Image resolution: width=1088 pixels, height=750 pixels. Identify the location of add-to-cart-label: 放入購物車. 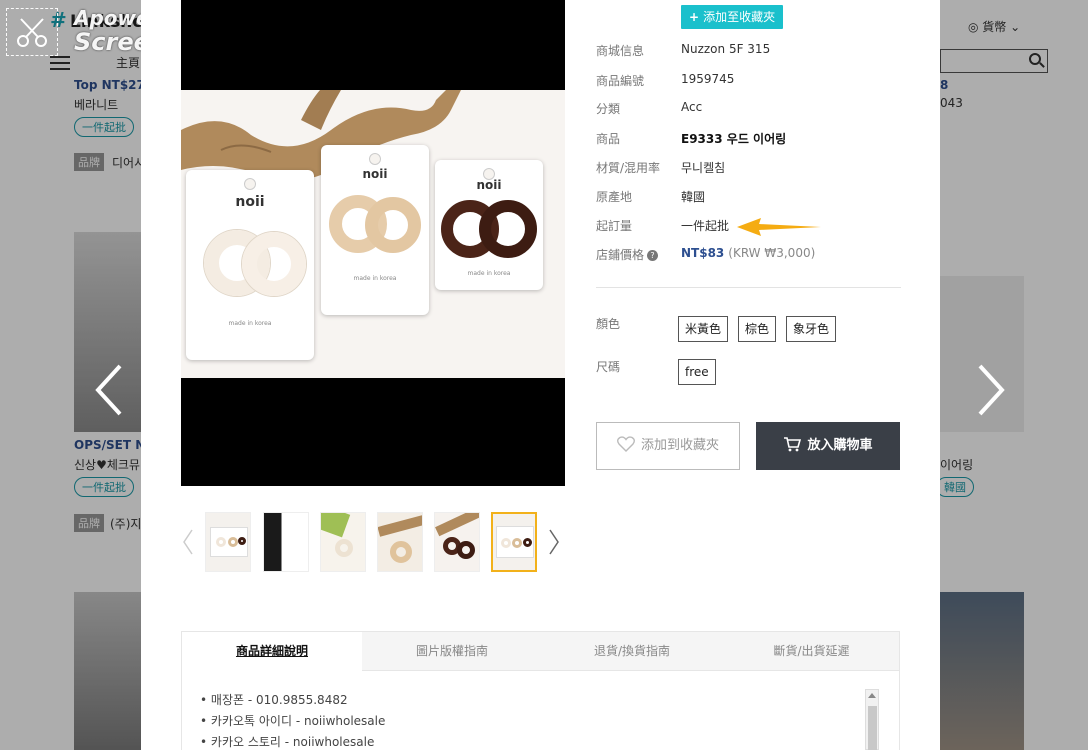
(840, 445).